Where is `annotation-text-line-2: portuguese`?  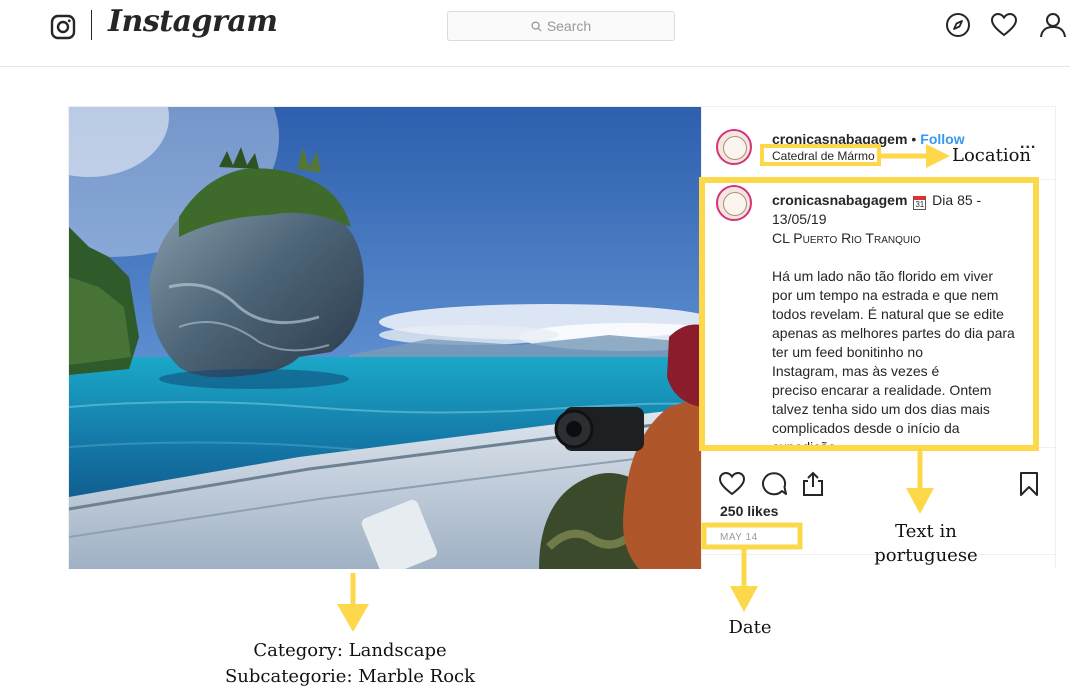
annotation-text-line-2: portuguese is located at coordinates (926, 555).